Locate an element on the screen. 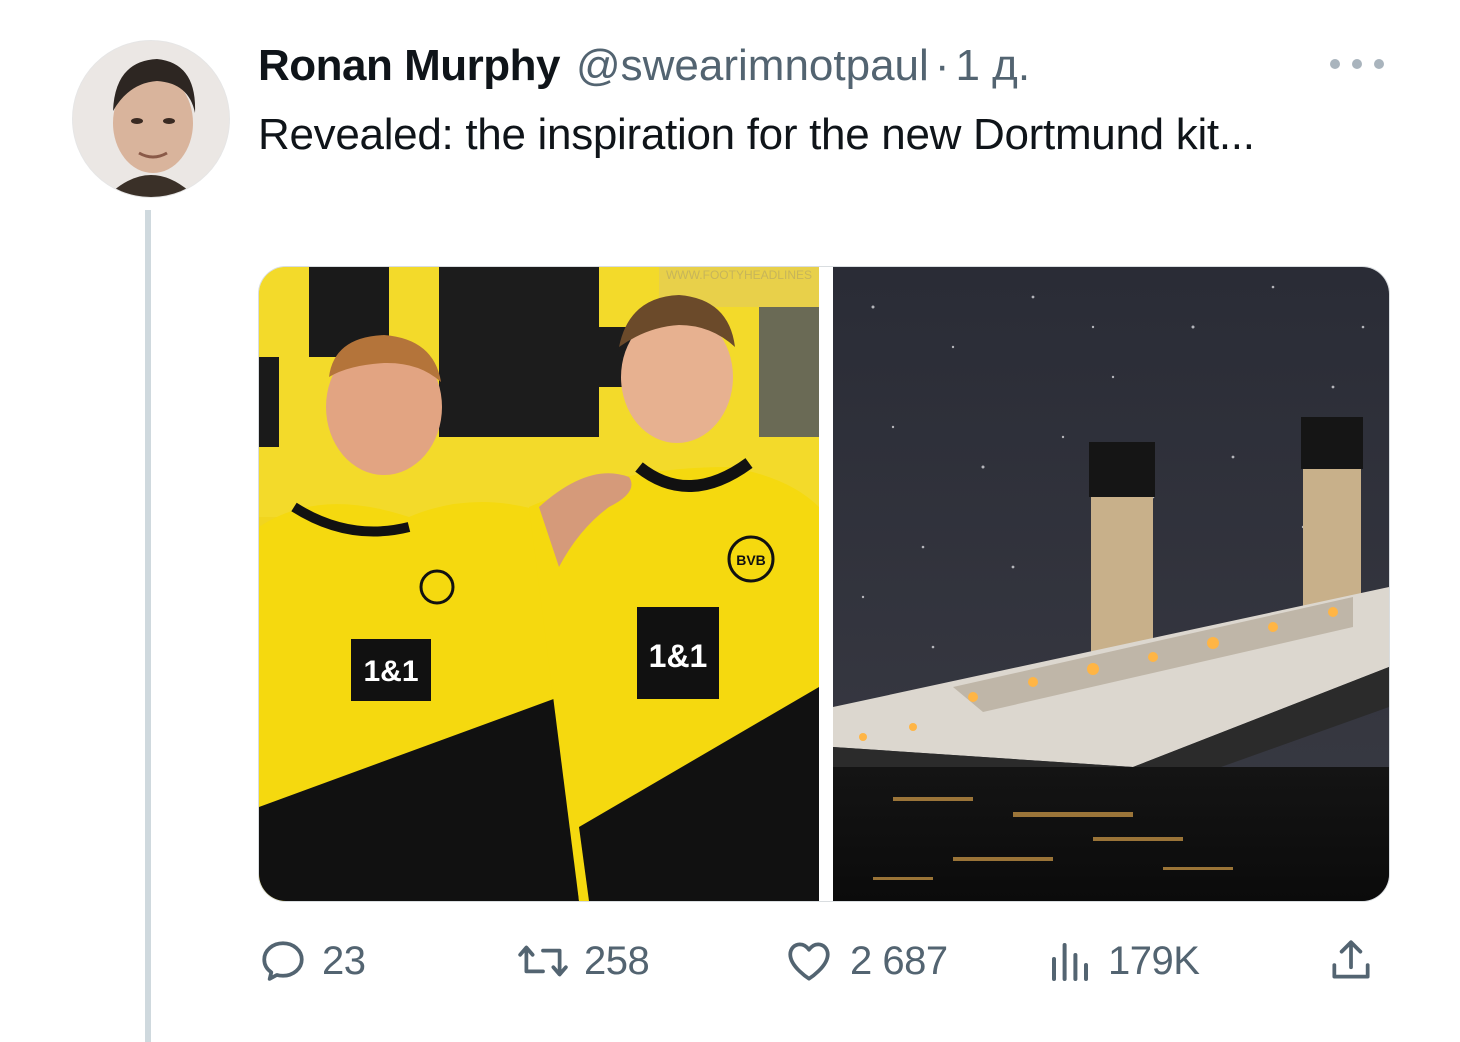  like-button: 2 687 is located at coordinates (865, 961).